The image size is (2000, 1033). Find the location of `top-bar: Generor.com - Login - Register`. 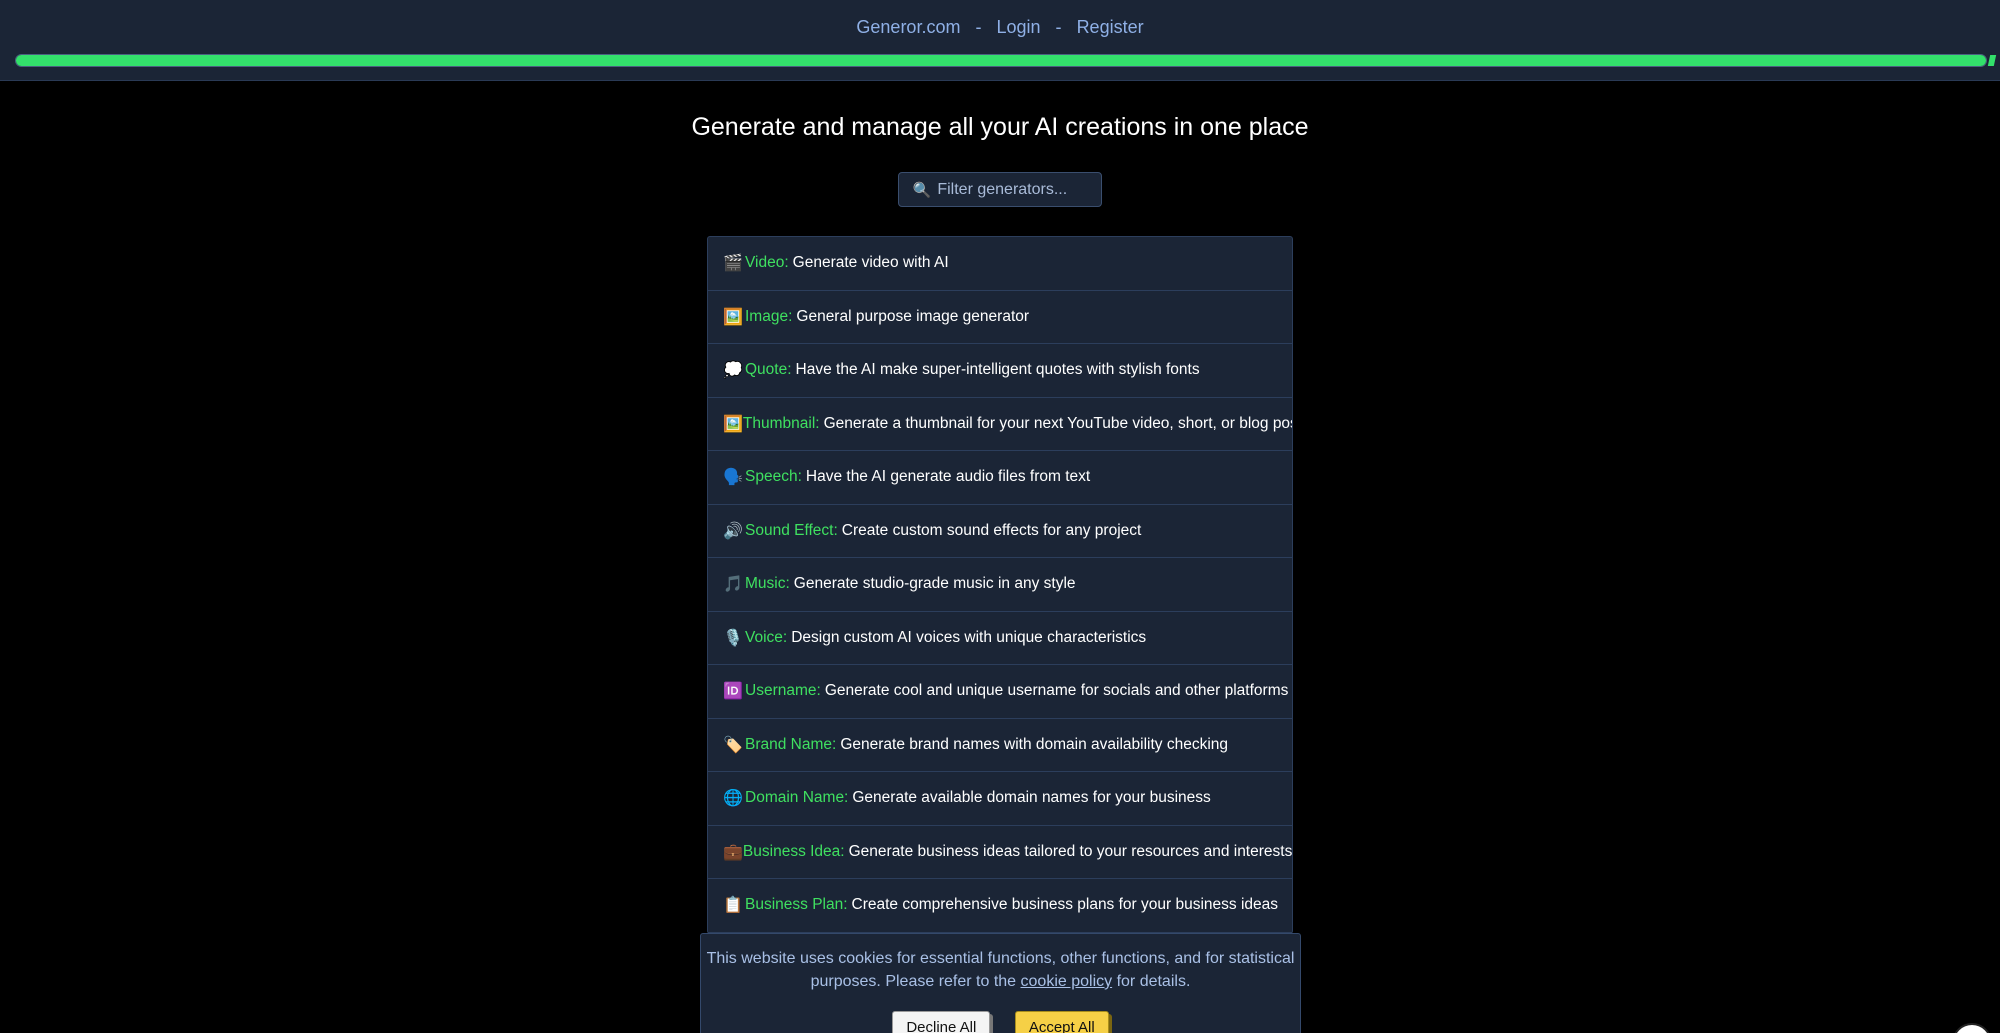

top-bar: Generor.com - Login - Register is located at coordinates (1000, 40).